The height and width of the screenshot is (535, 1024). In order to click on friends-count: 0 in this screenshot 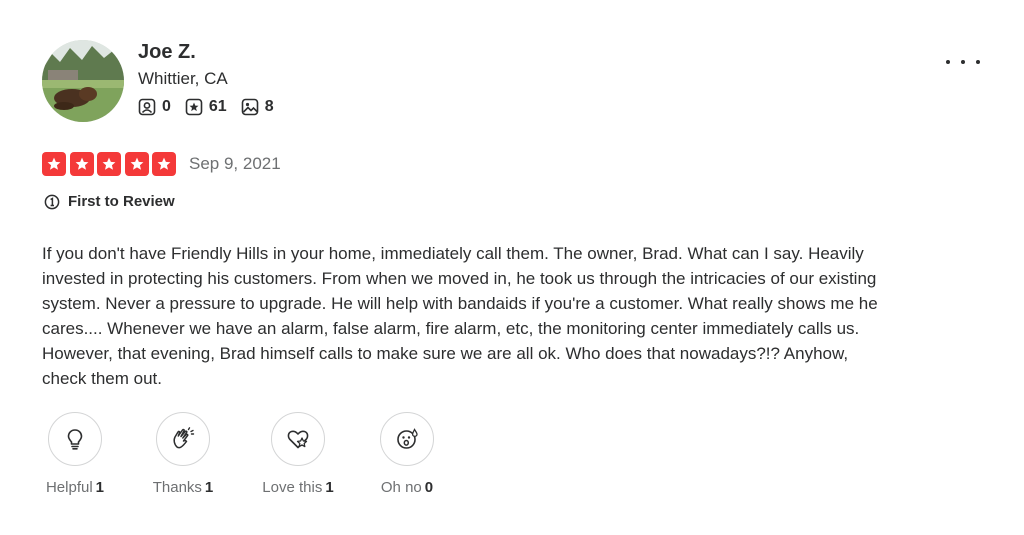, I will do `click(166, 106)`.